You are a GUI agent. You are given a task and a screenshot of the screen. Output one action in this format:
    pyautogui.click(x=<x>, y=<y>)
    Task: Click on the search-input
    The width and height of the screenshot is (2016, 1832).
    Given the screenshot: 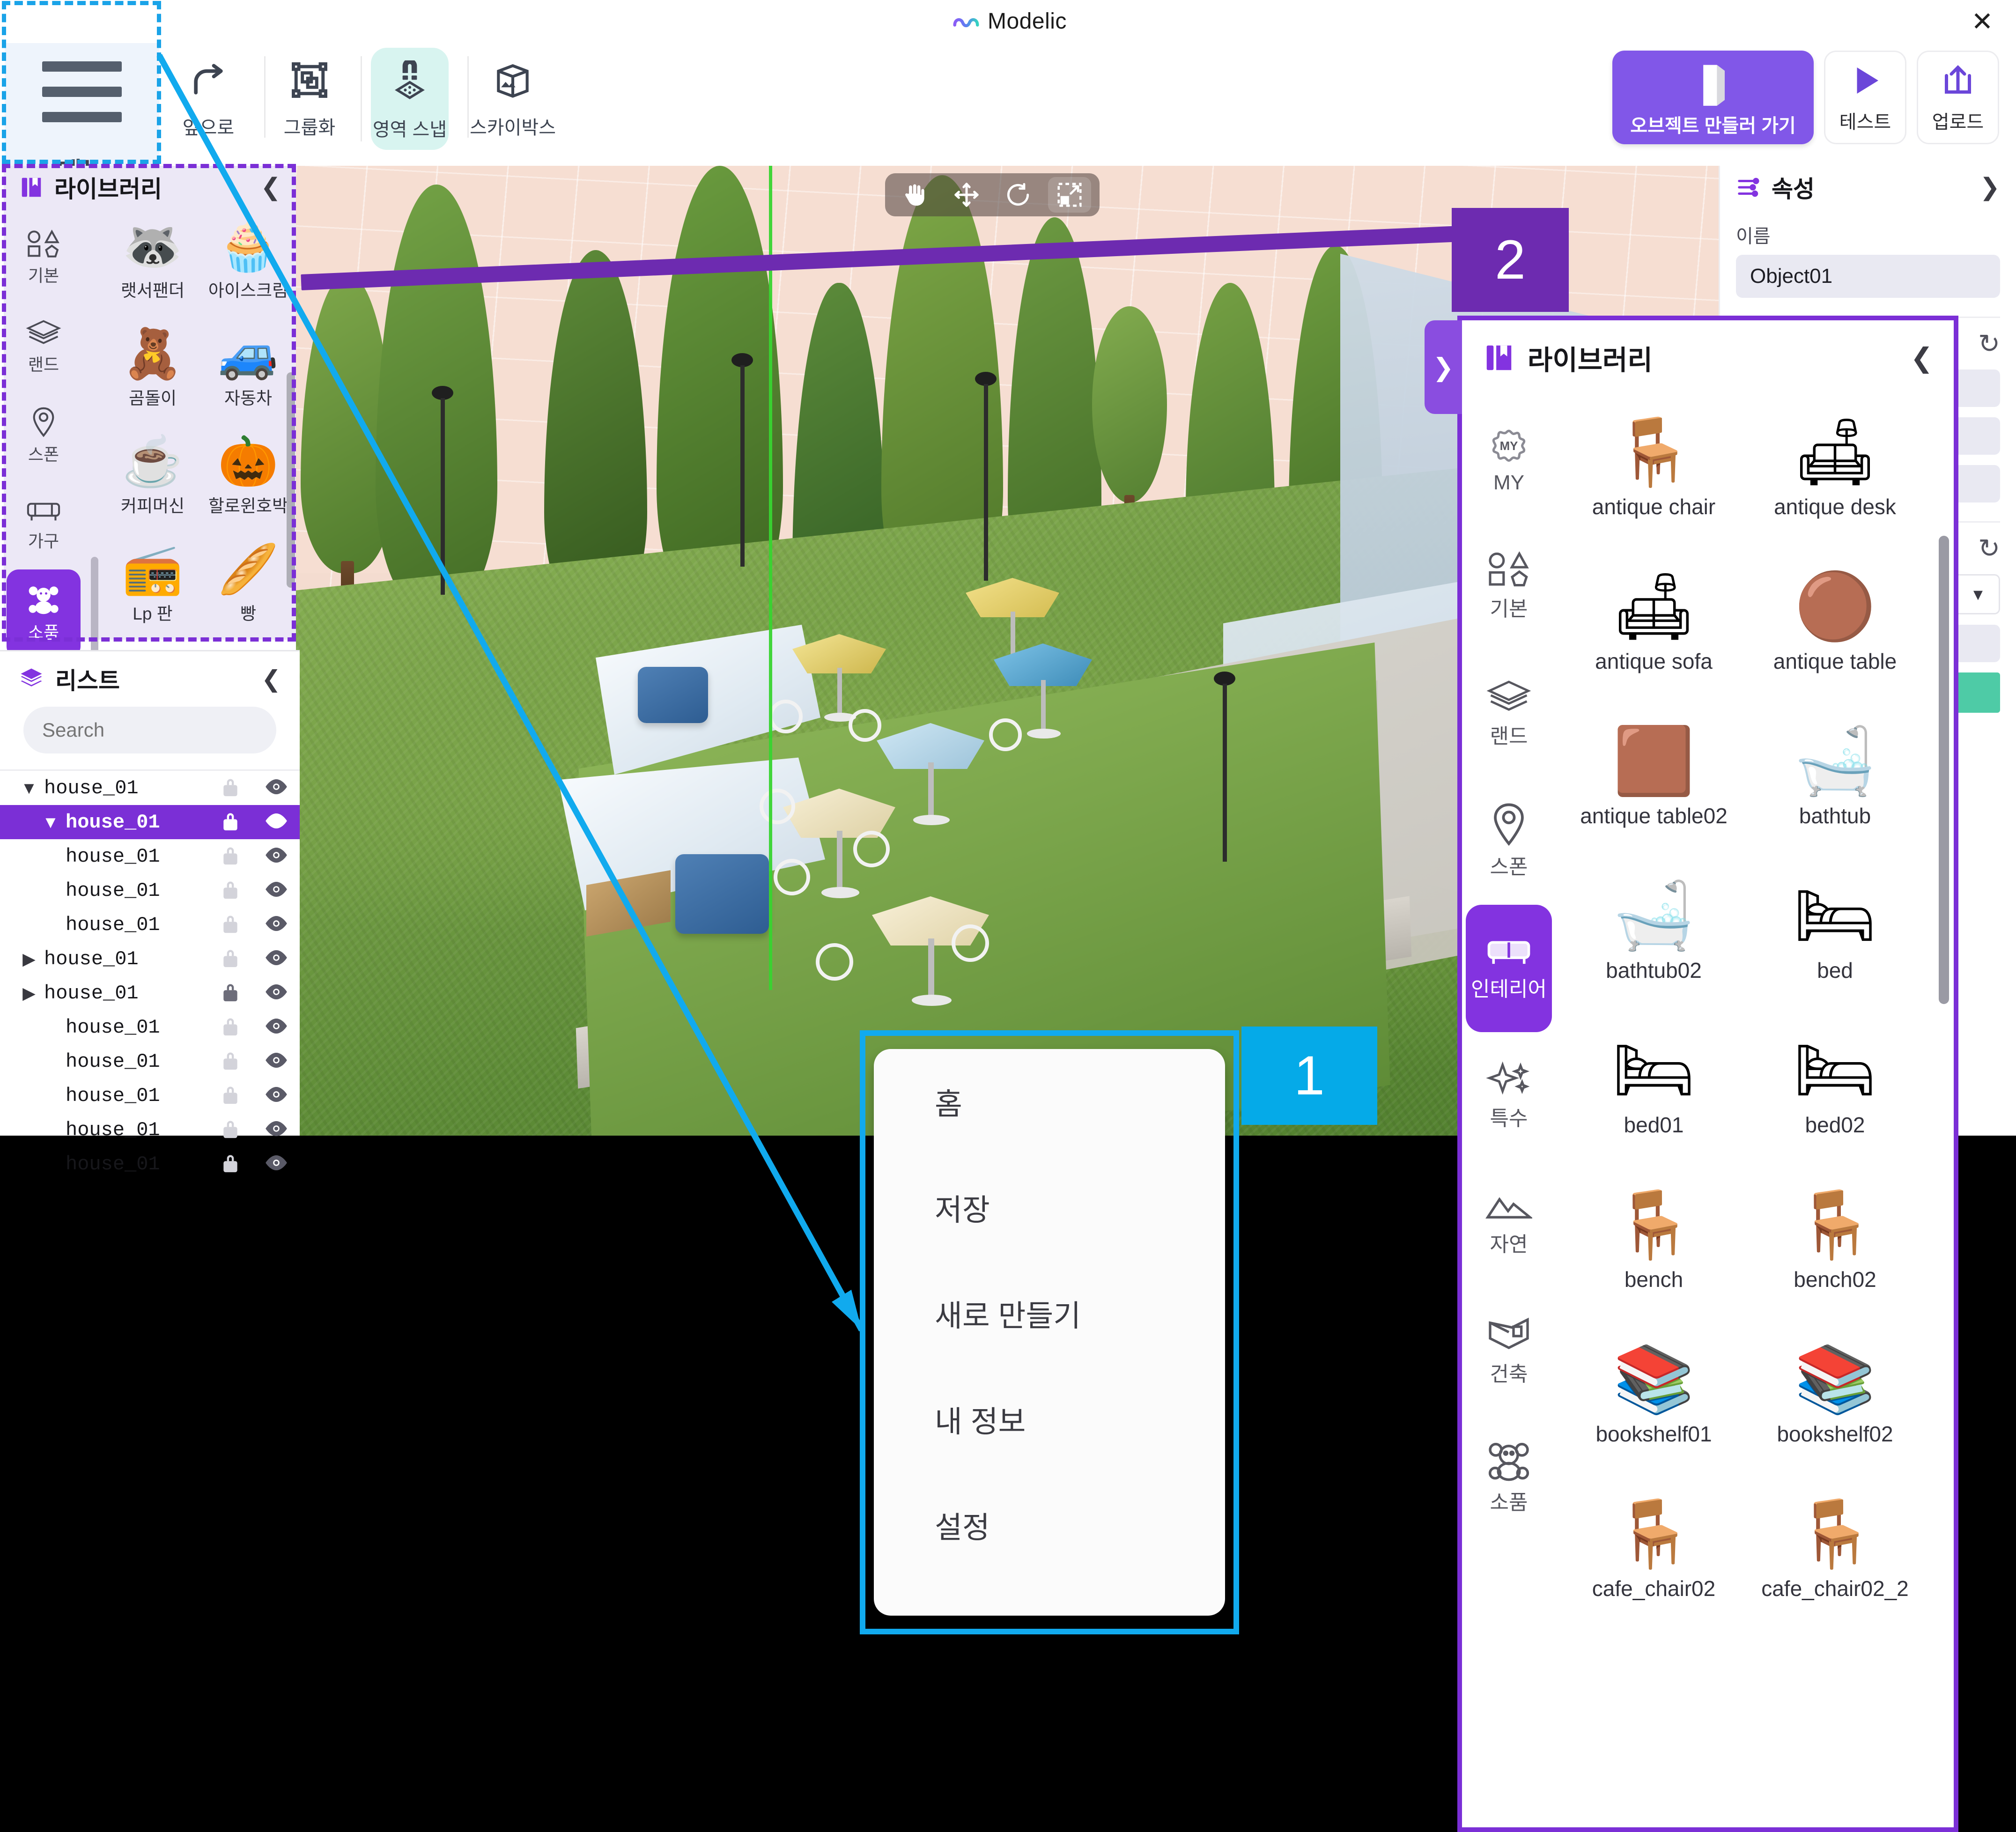 What is the action you would take?
    pyautogui.click(x=168, y=730)
    